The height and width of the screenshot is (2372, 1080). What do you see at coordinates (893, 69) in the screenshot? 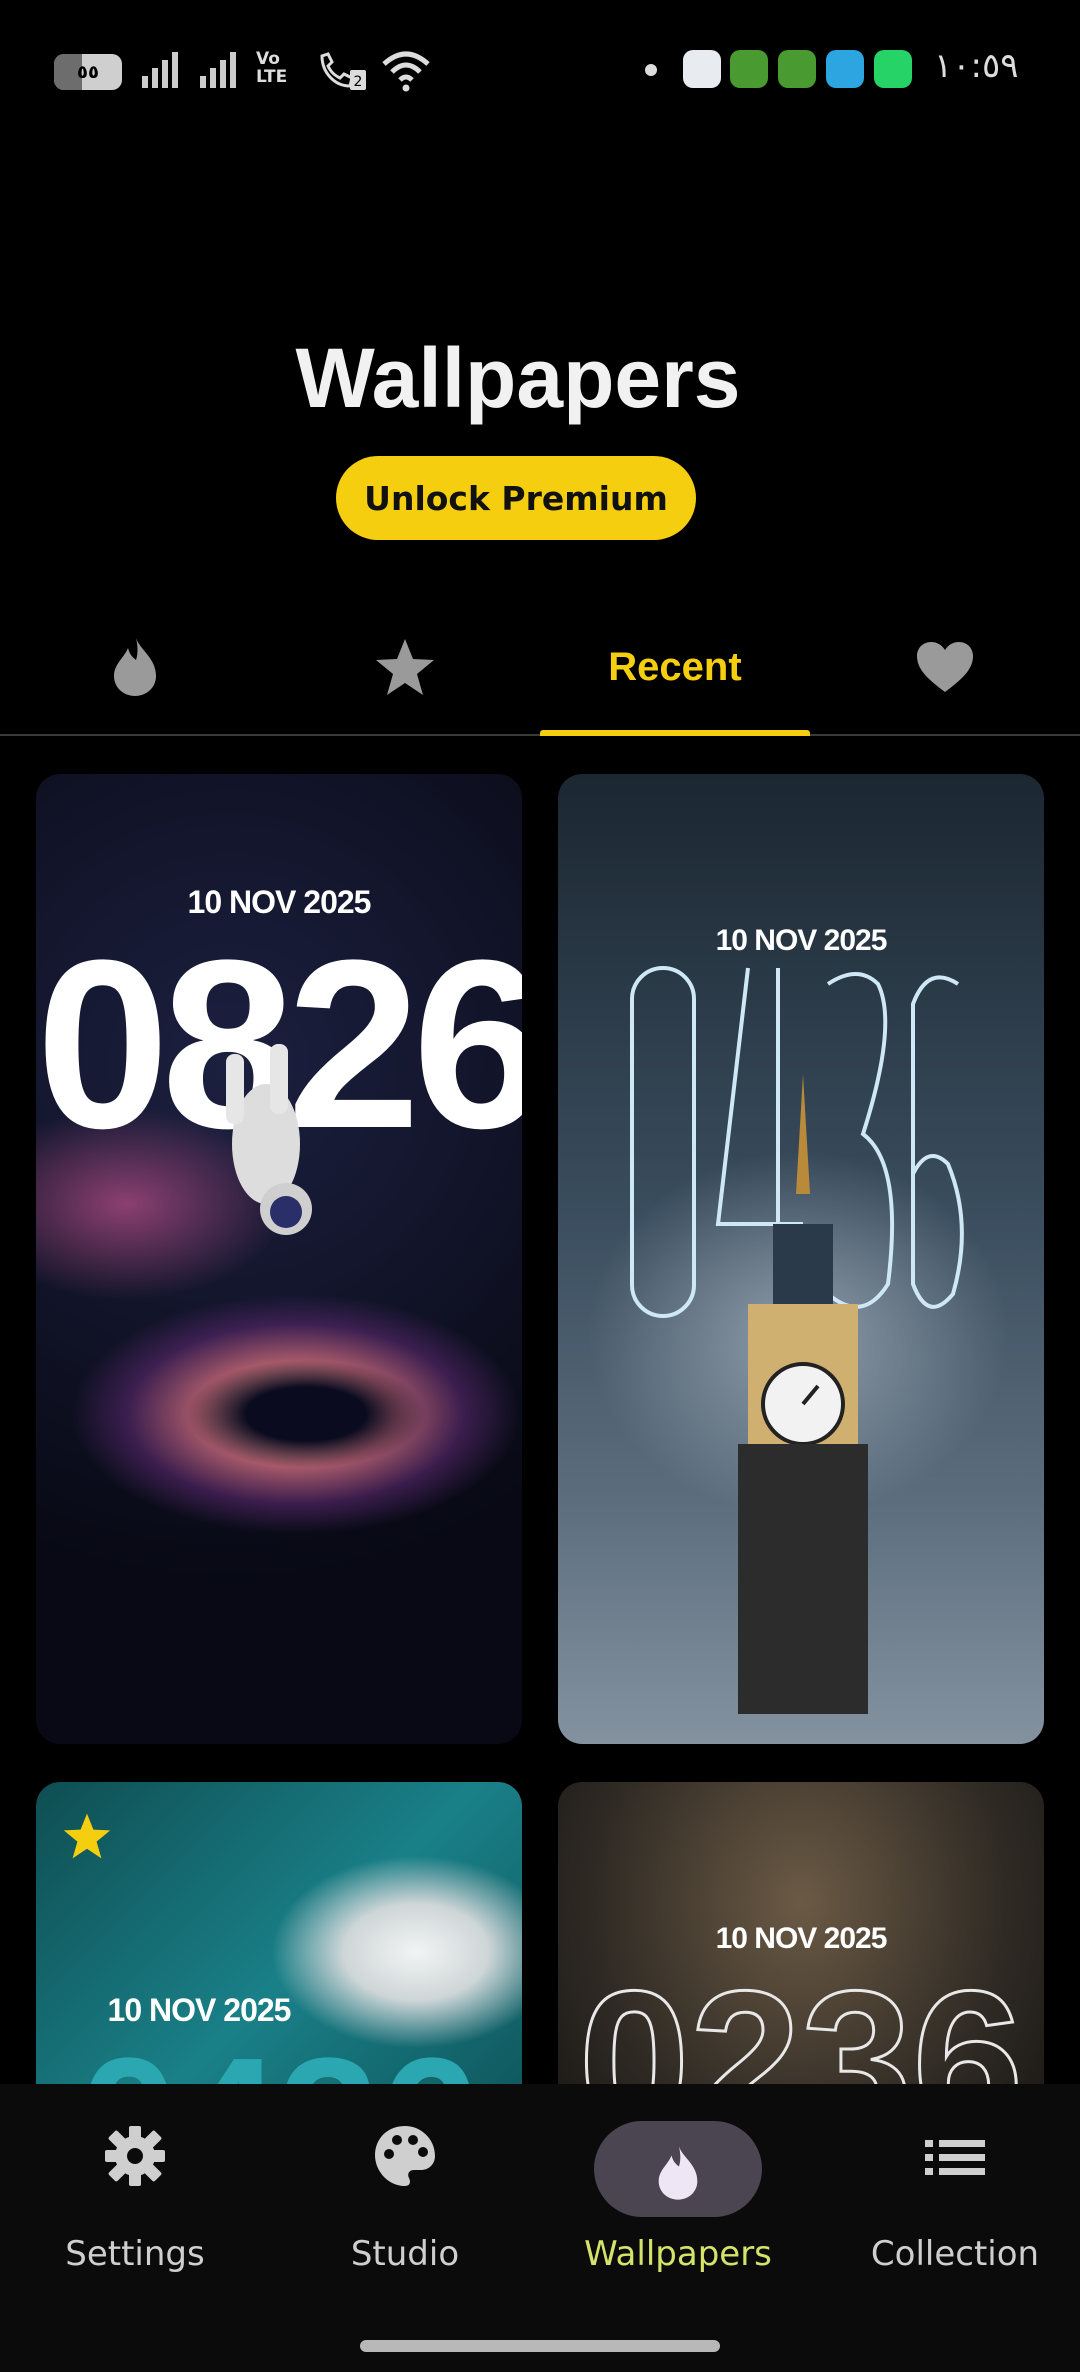
I see `whatsapp-icon` at bounding box center [893, 69].